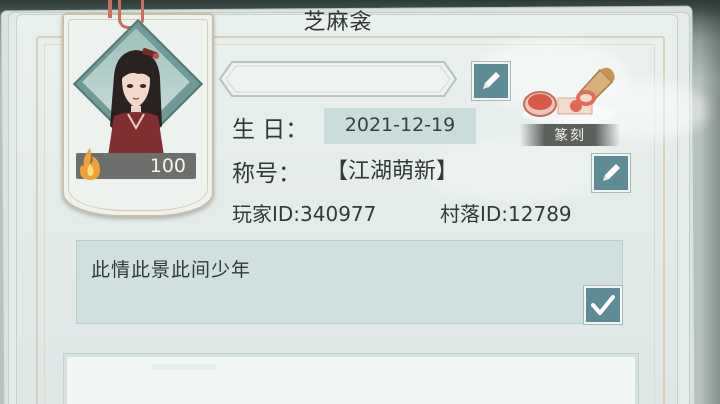  Describe the element at coordinates (171, 270) in the screenshot. I see `signature-text: 此情此景此间少年` at that location.